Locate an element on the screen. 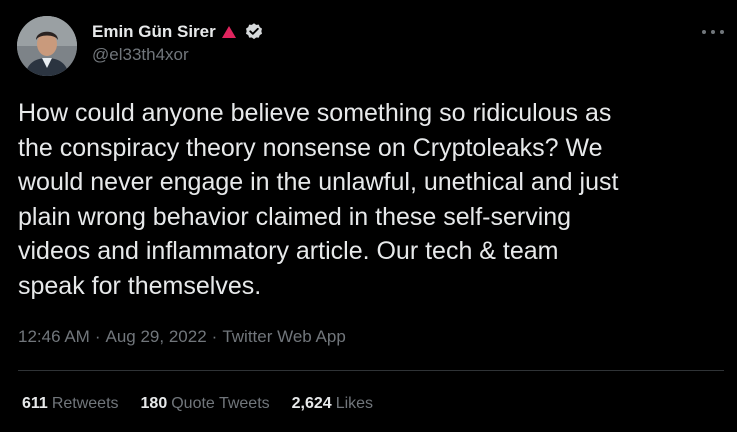  tweet-time: 12:46 AM is located at coordinates (54, 336).